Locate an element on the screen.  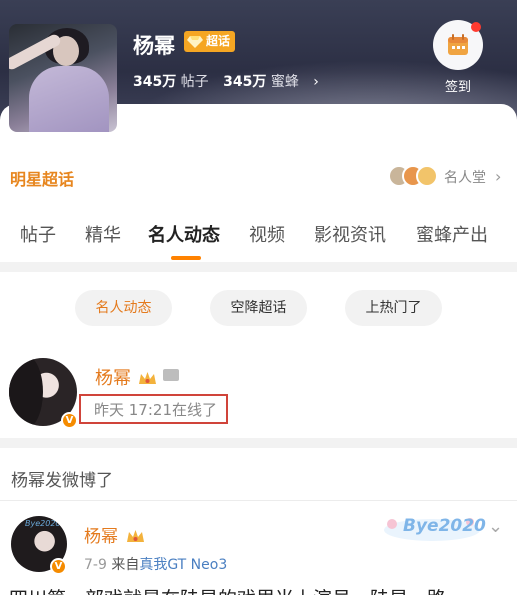
tab-celebrity-updates: 名人动态 is located at coordinates (184, 234).